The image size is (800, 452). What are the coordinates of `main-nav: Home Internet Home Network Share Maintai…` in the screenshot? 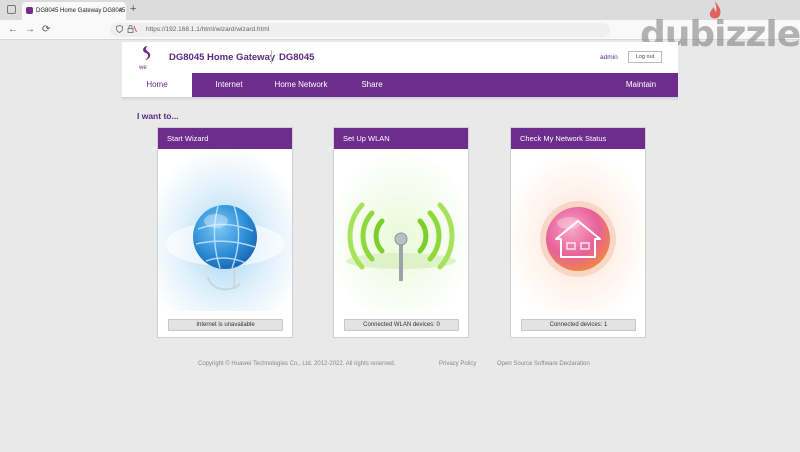 It's located at (400, 85).